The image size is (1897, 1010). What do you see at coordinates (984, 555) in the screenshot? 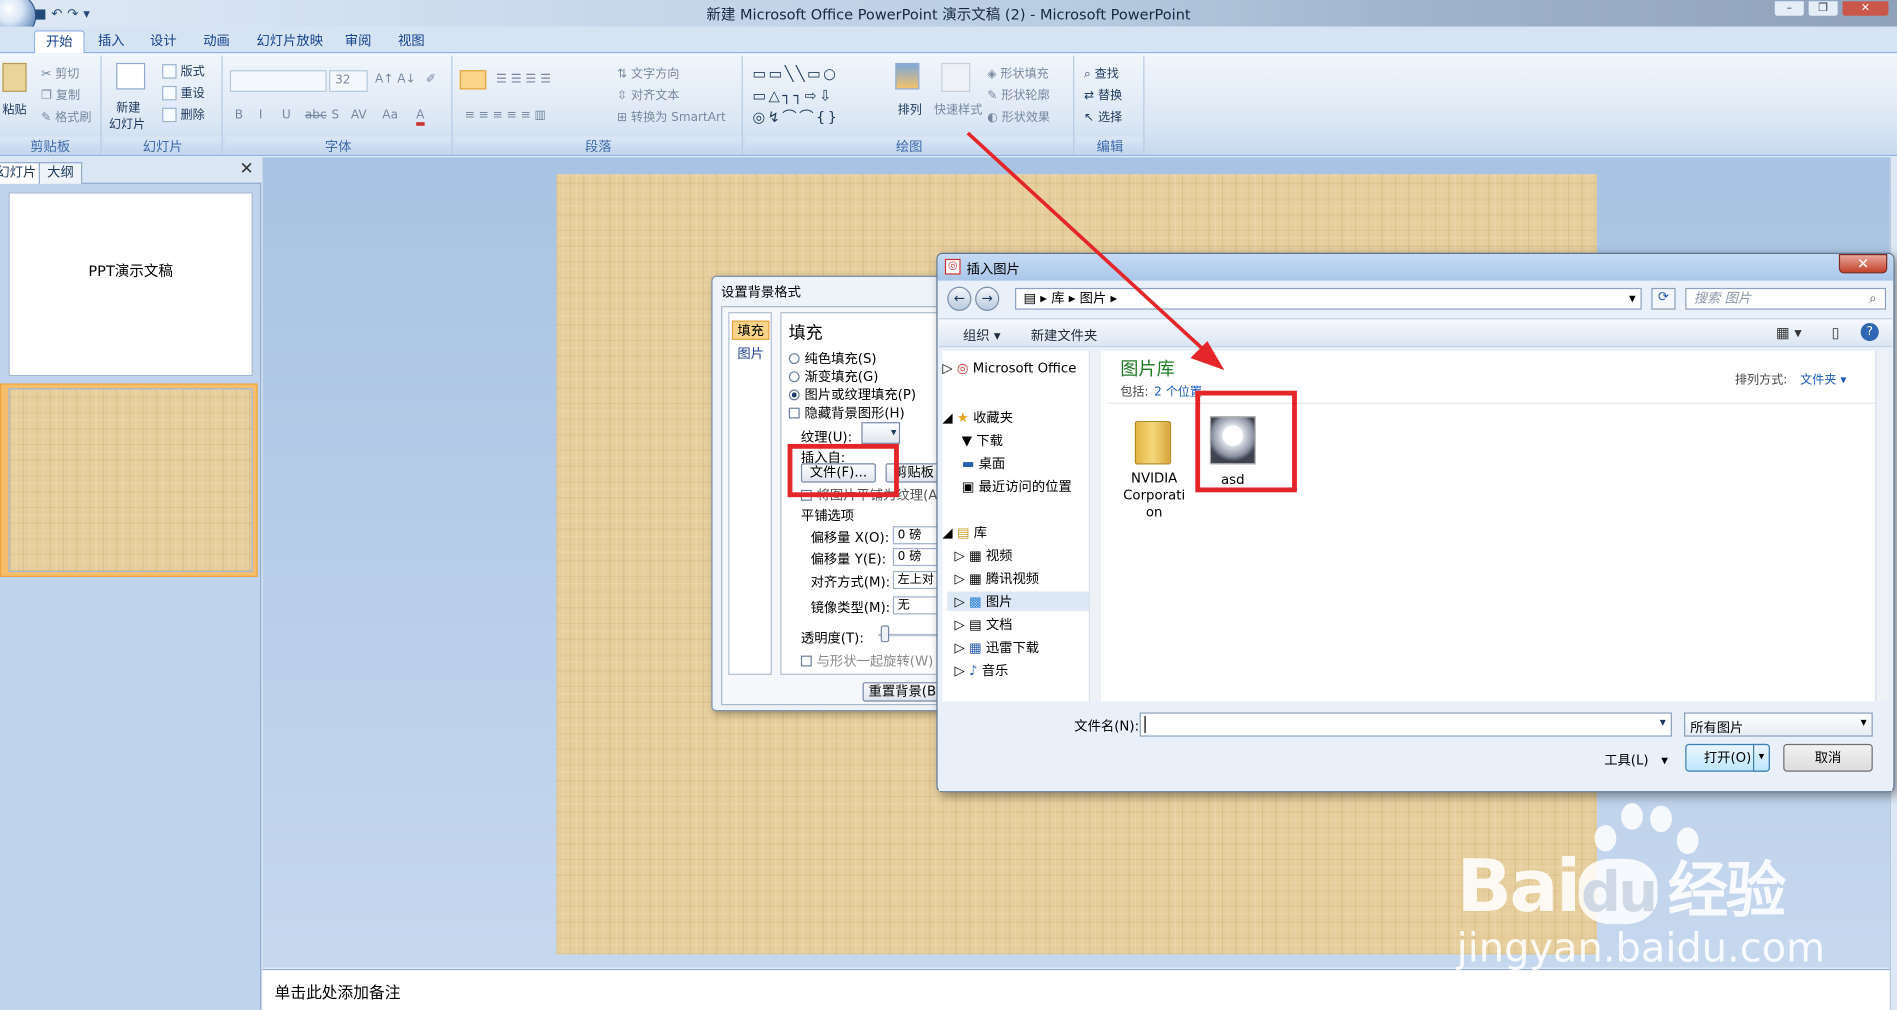
I see `nav-videos: ▷ ▦ 视频` at bounding box center [984, 555].